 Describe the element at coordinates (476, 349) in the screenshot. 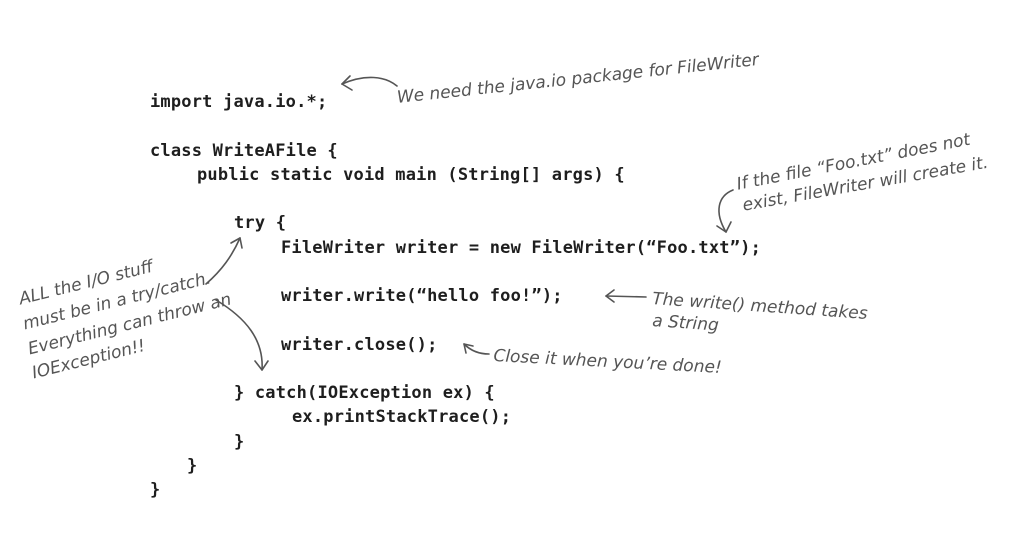

I see `arrow-close-icon` at that location.